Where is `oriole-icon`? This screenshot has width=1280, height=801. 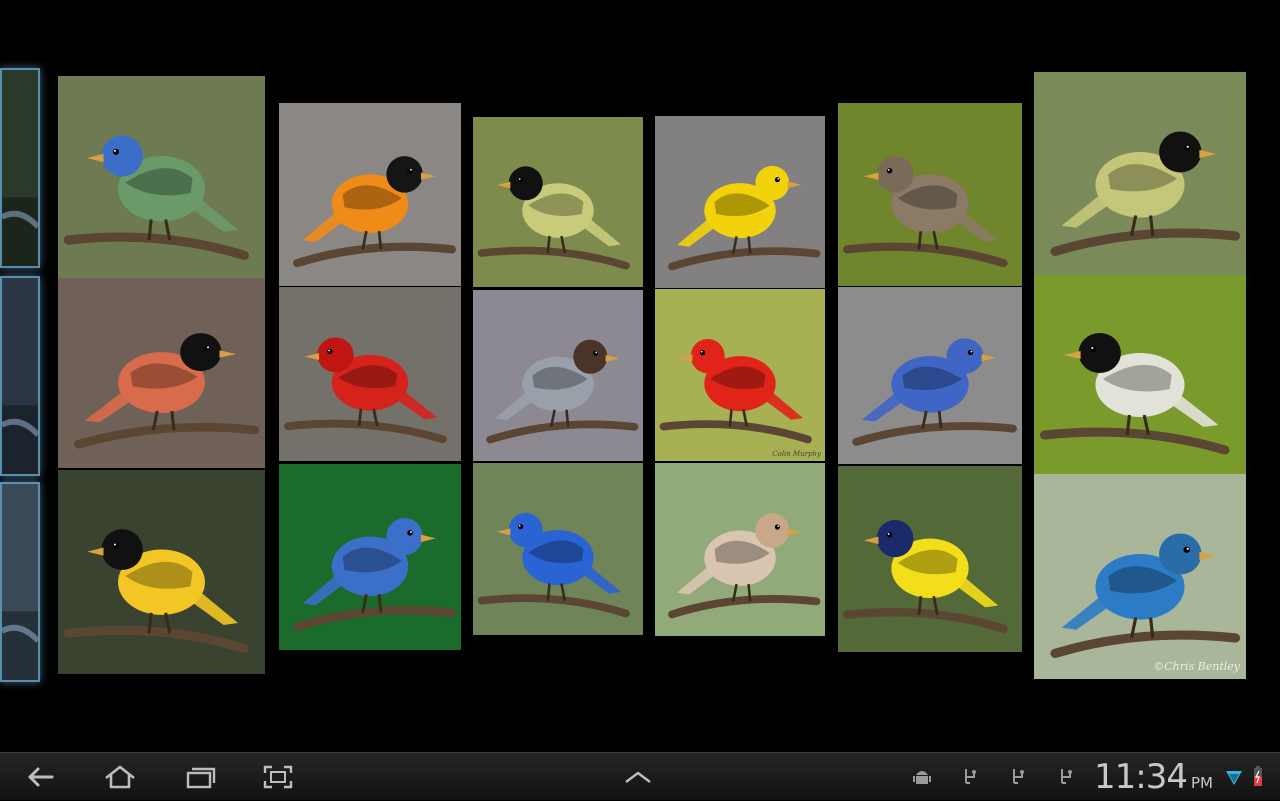
oriole-icon is located at coordinates (370, 194).